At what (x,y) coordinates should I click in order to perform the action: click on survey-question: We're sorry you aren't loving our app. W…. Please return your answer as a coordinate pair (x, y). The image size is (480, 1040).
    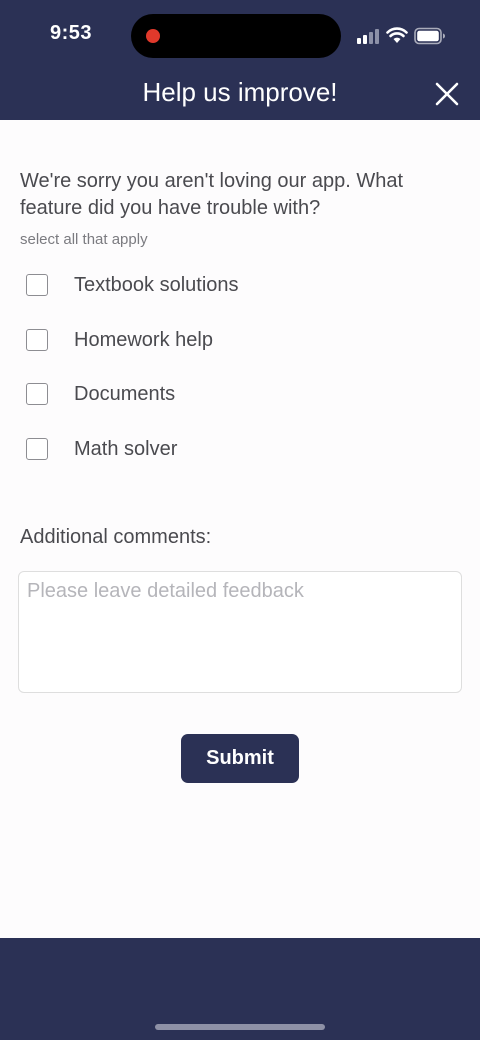
    Looking at the image, I should click on (211, 194).